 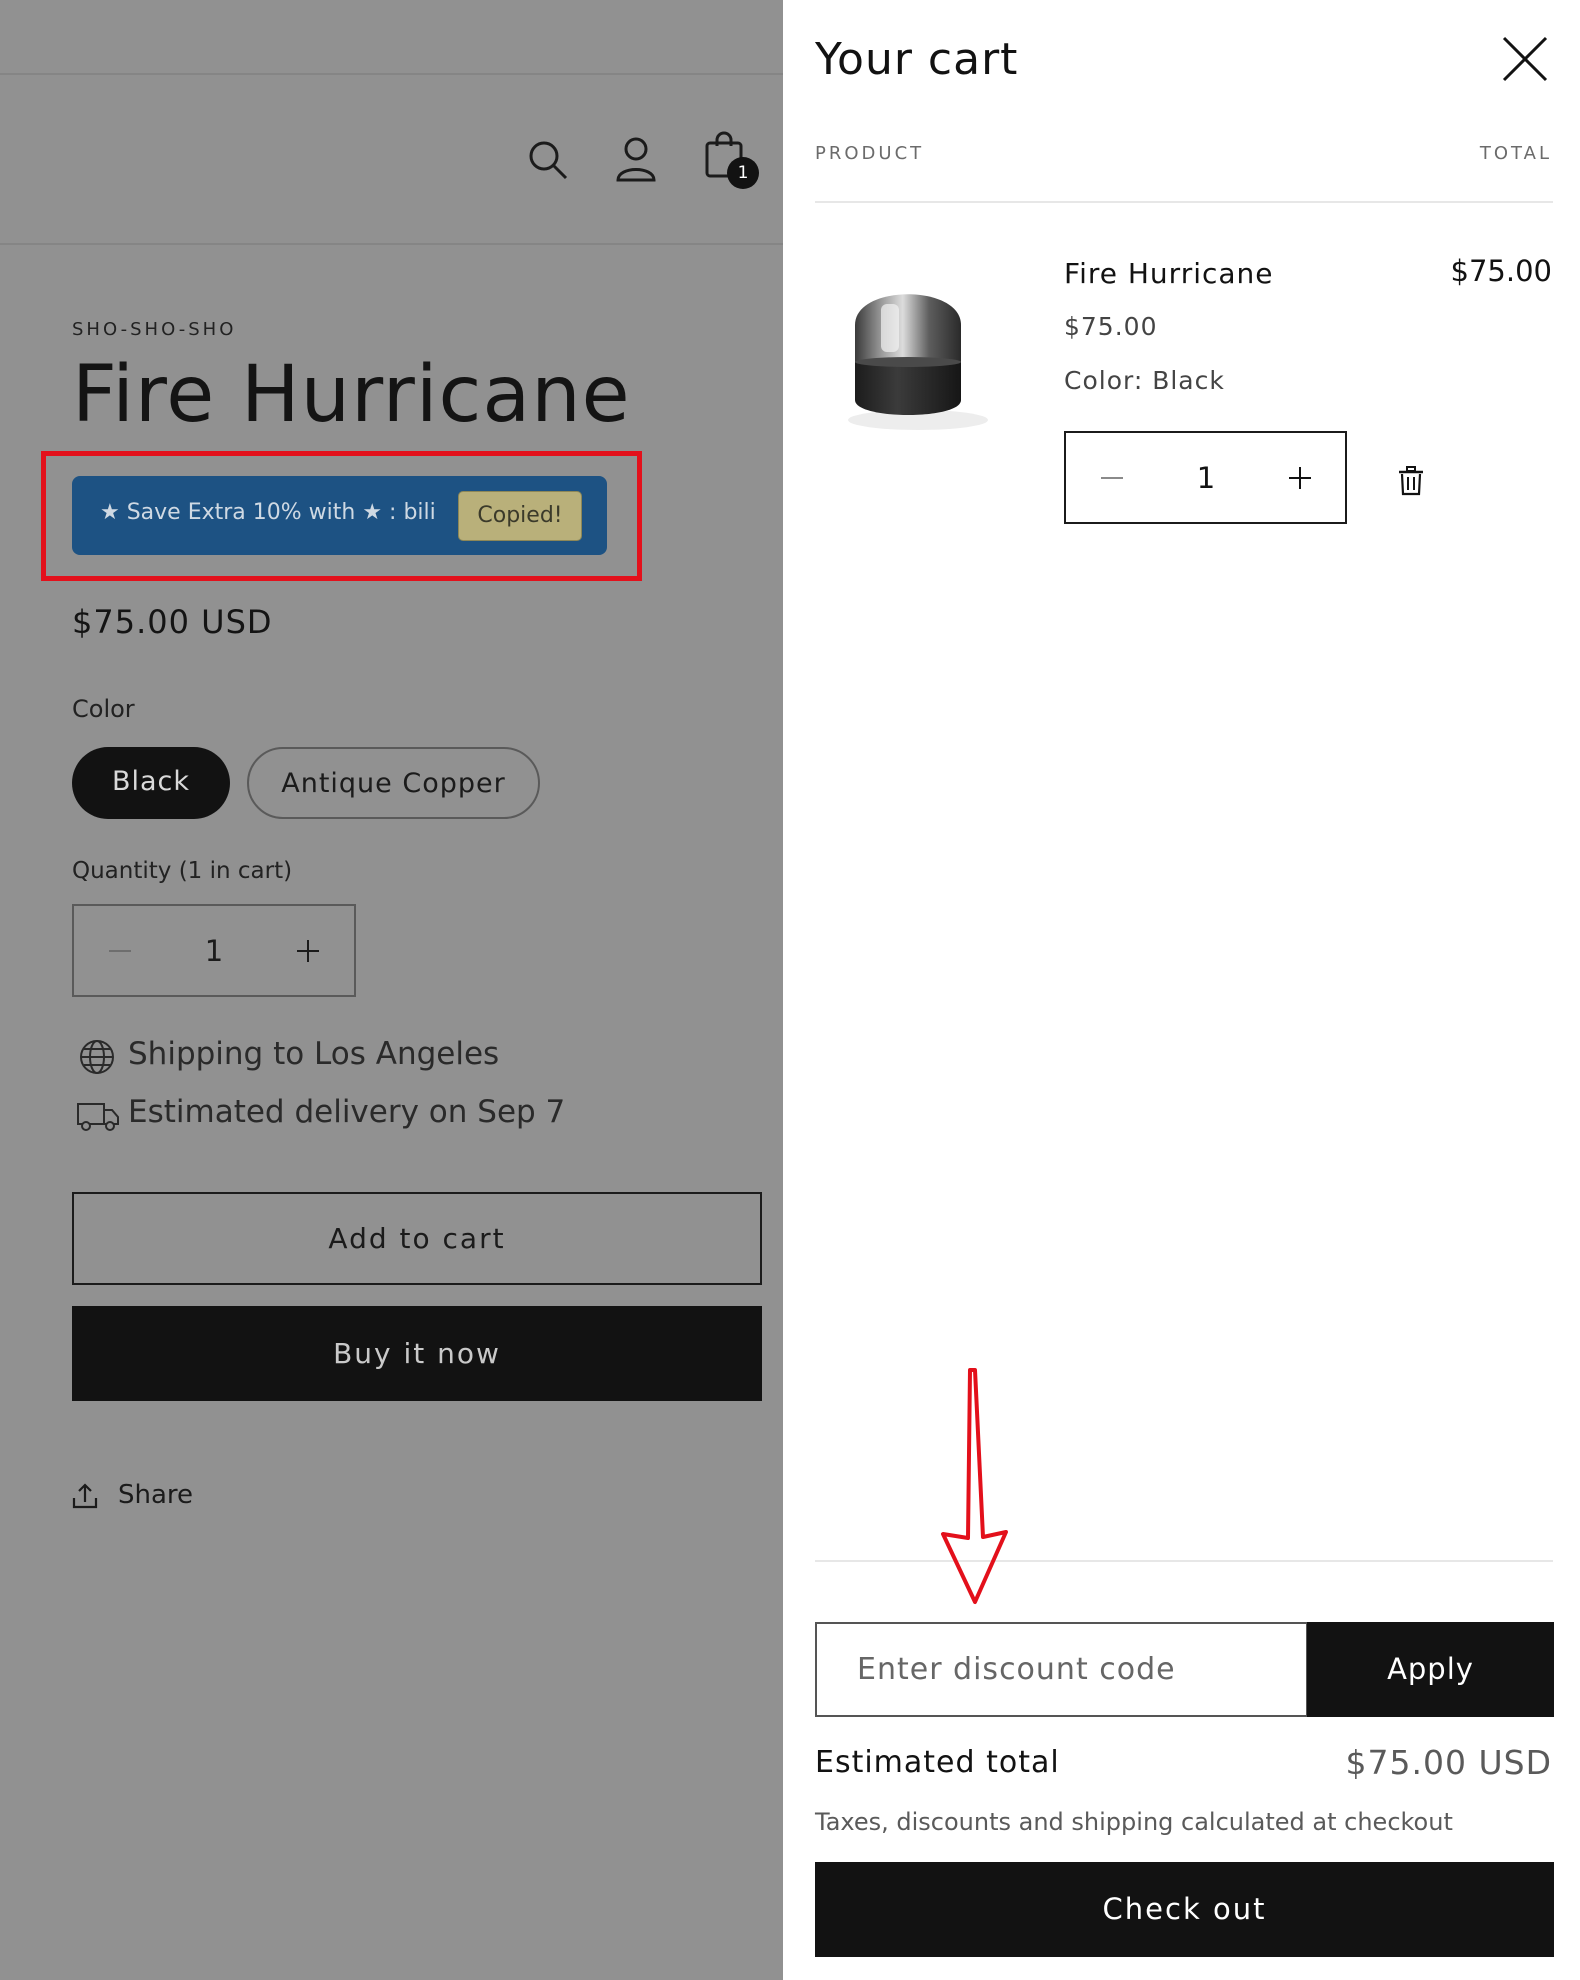 I want to click on cart-item-total: $75.00, so click(x=1501, y=271).